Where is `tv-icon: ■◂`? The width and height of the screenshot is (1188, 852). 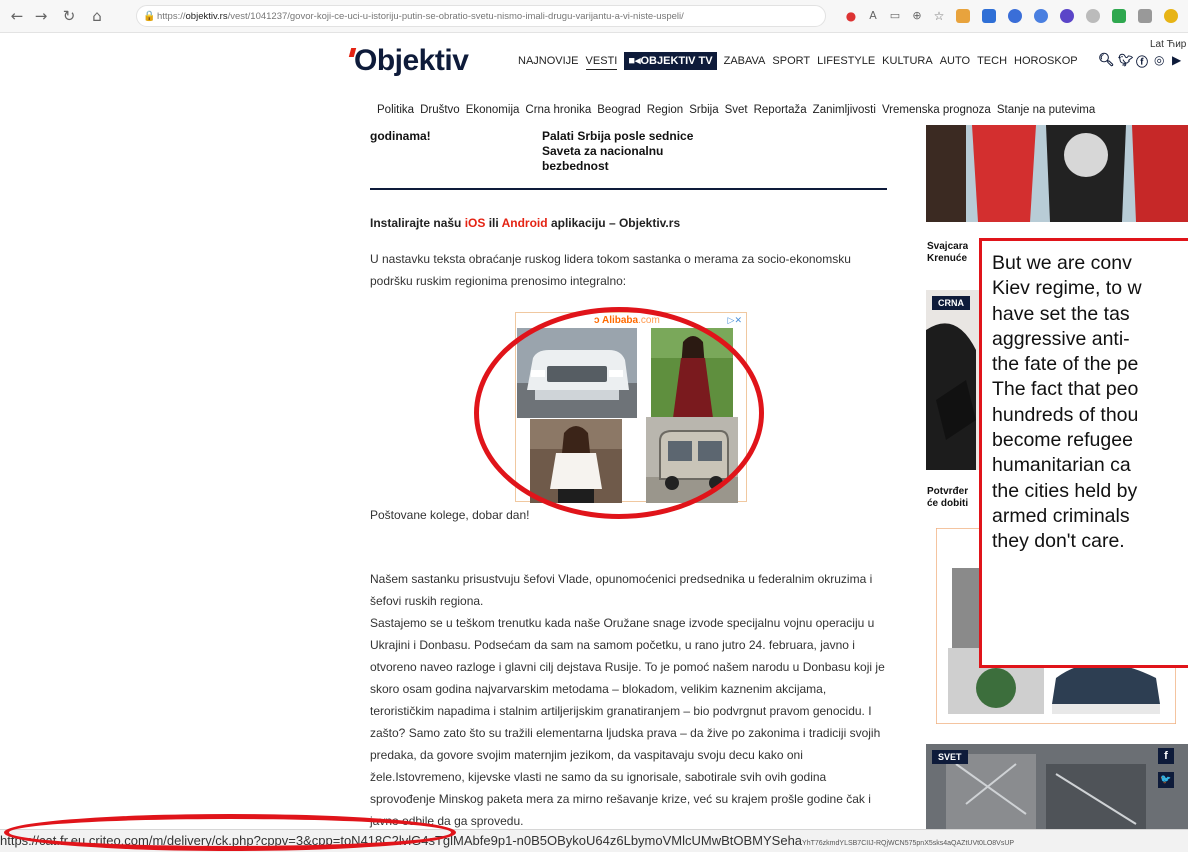 tv-icon: ■◂ is located at coordinates (634, 61).